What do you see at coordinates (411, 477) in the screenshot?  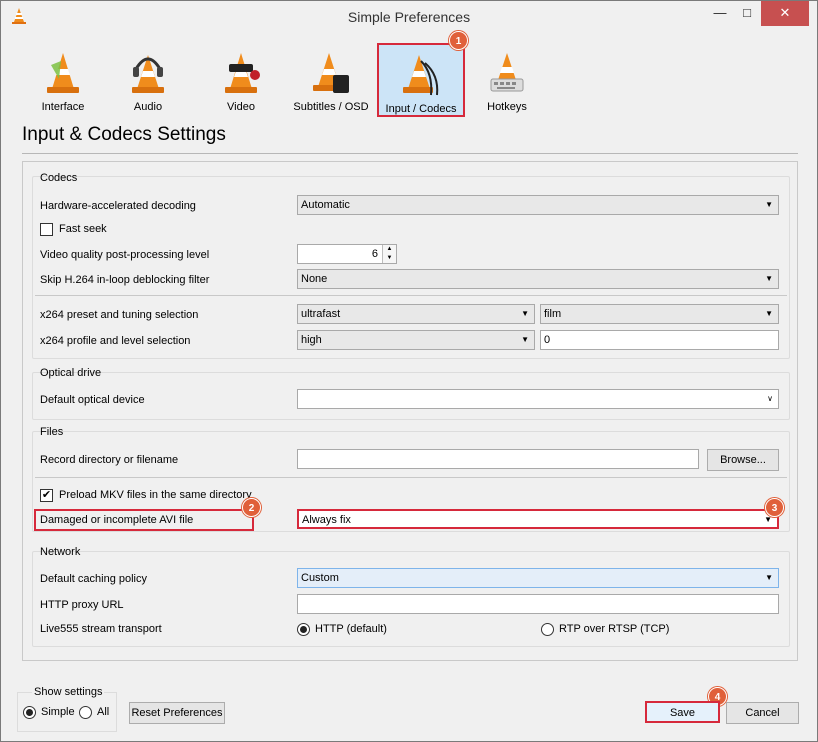 I see `files-separator` at bounding box center [411, 477].